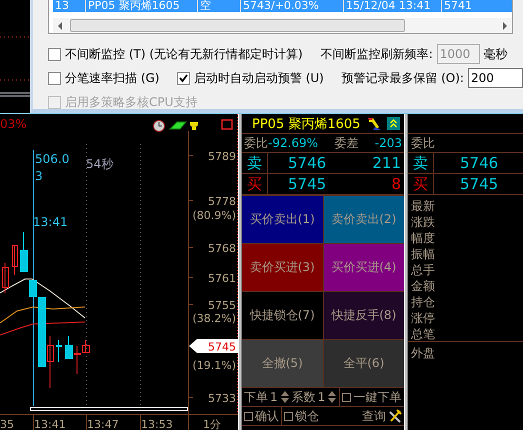  I want to click on table-row: 13 PP05 聚丙烯1605 空 5743/+0.03% 15/12/04 13:41 5741, so click(282, 6).